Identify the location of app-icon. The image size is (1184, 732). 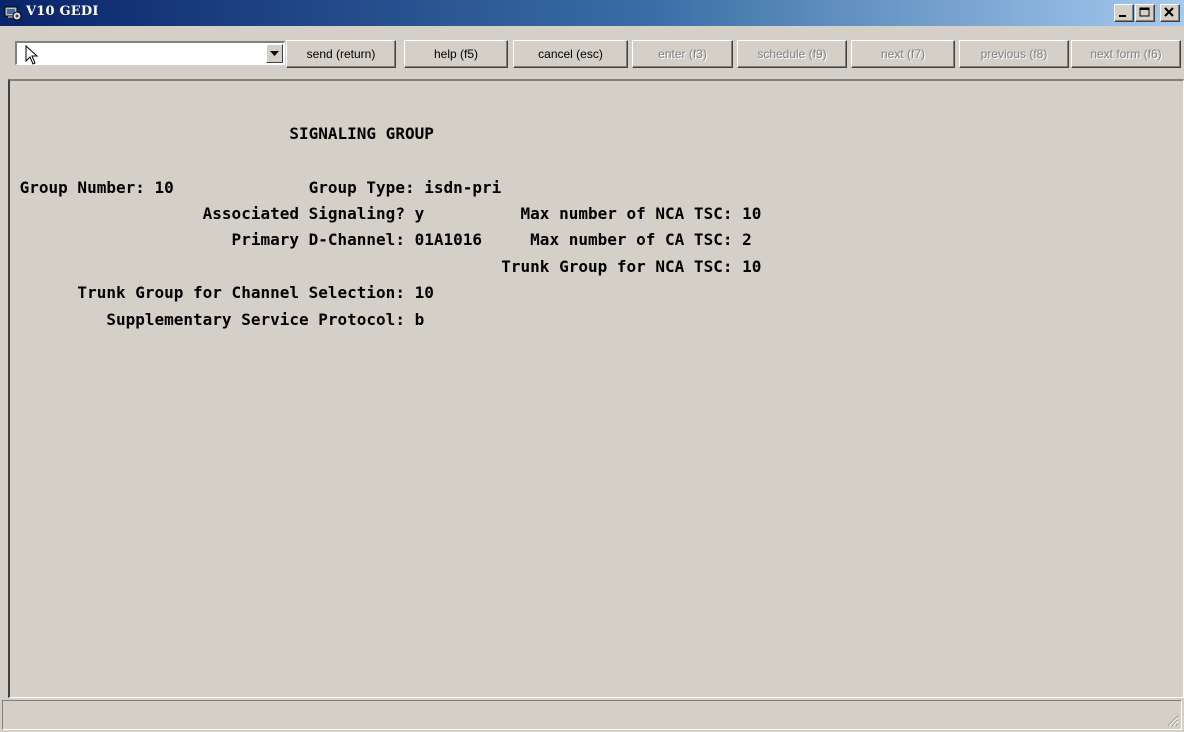
(13, 13).